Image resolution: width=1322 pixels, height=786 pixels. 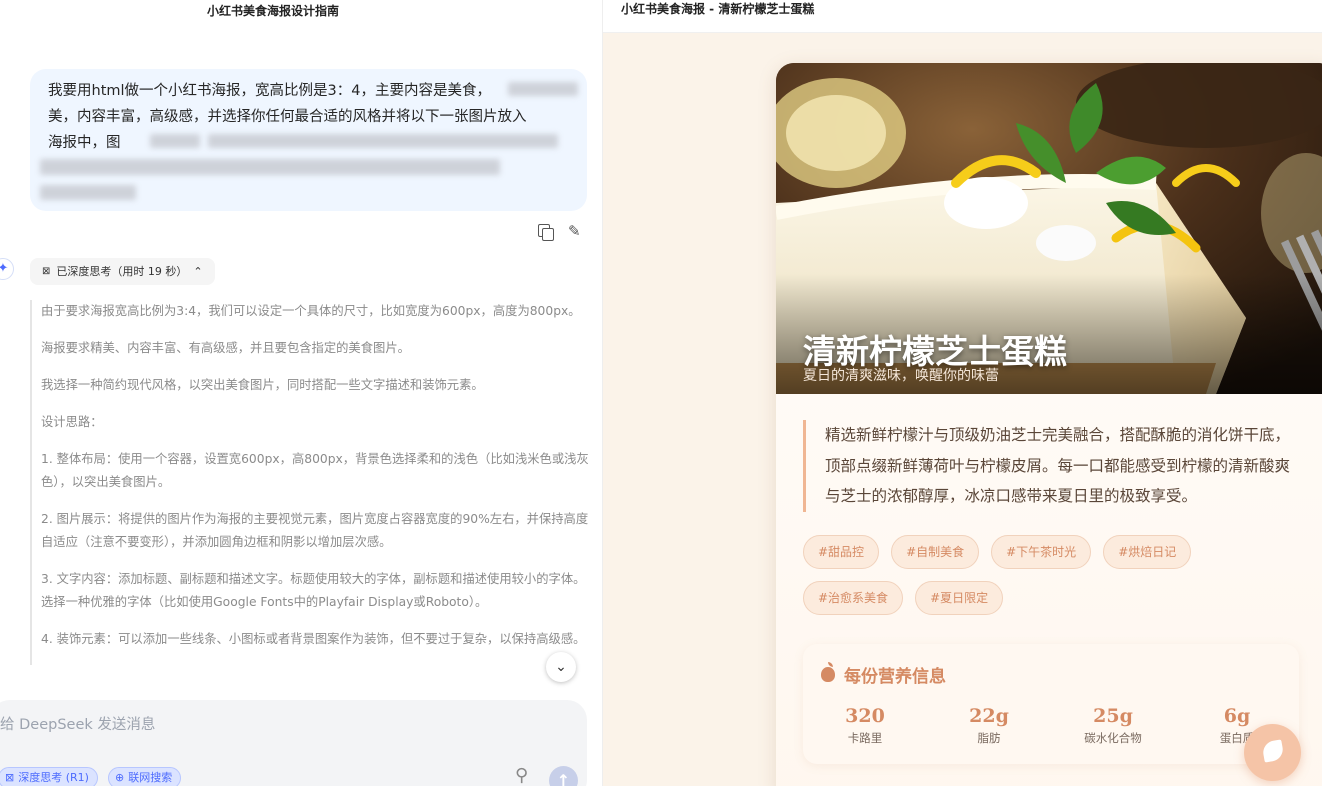 I want to click on tag: #自制美食, so click(x=935, y=552).